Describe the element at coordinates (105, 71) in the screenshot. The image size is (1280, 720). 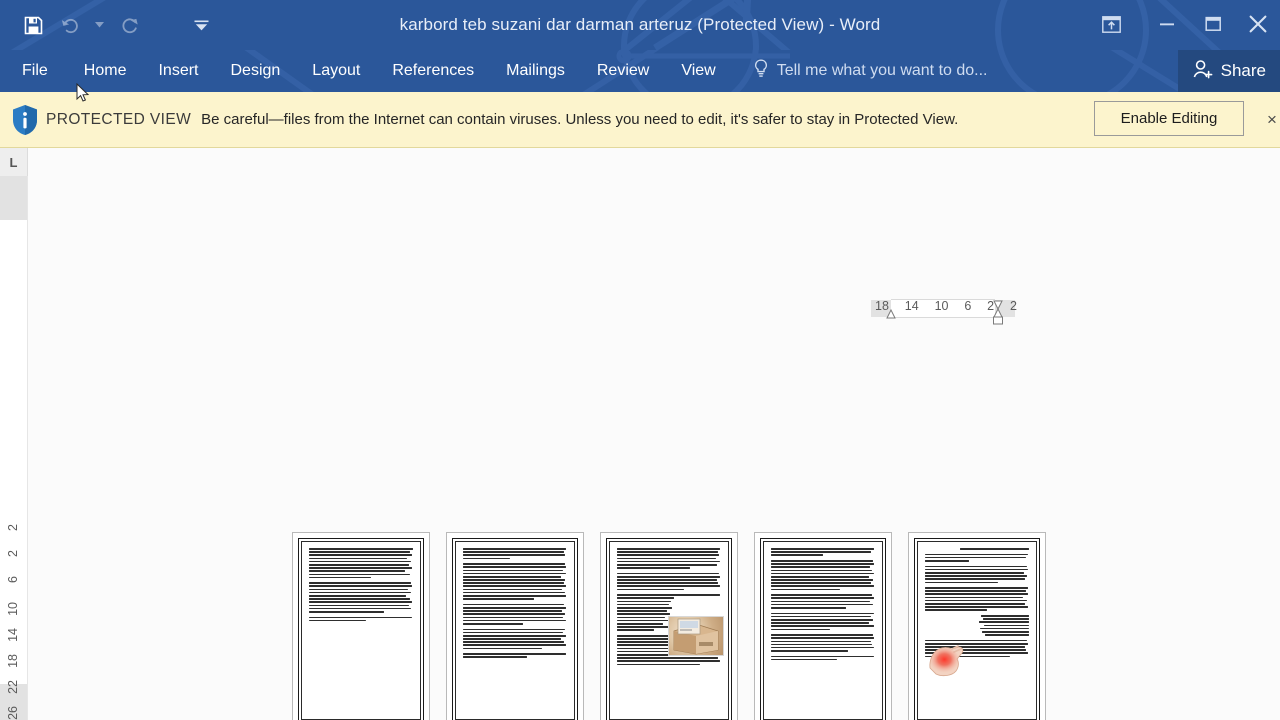
I see `tab-home: Home` at that location.